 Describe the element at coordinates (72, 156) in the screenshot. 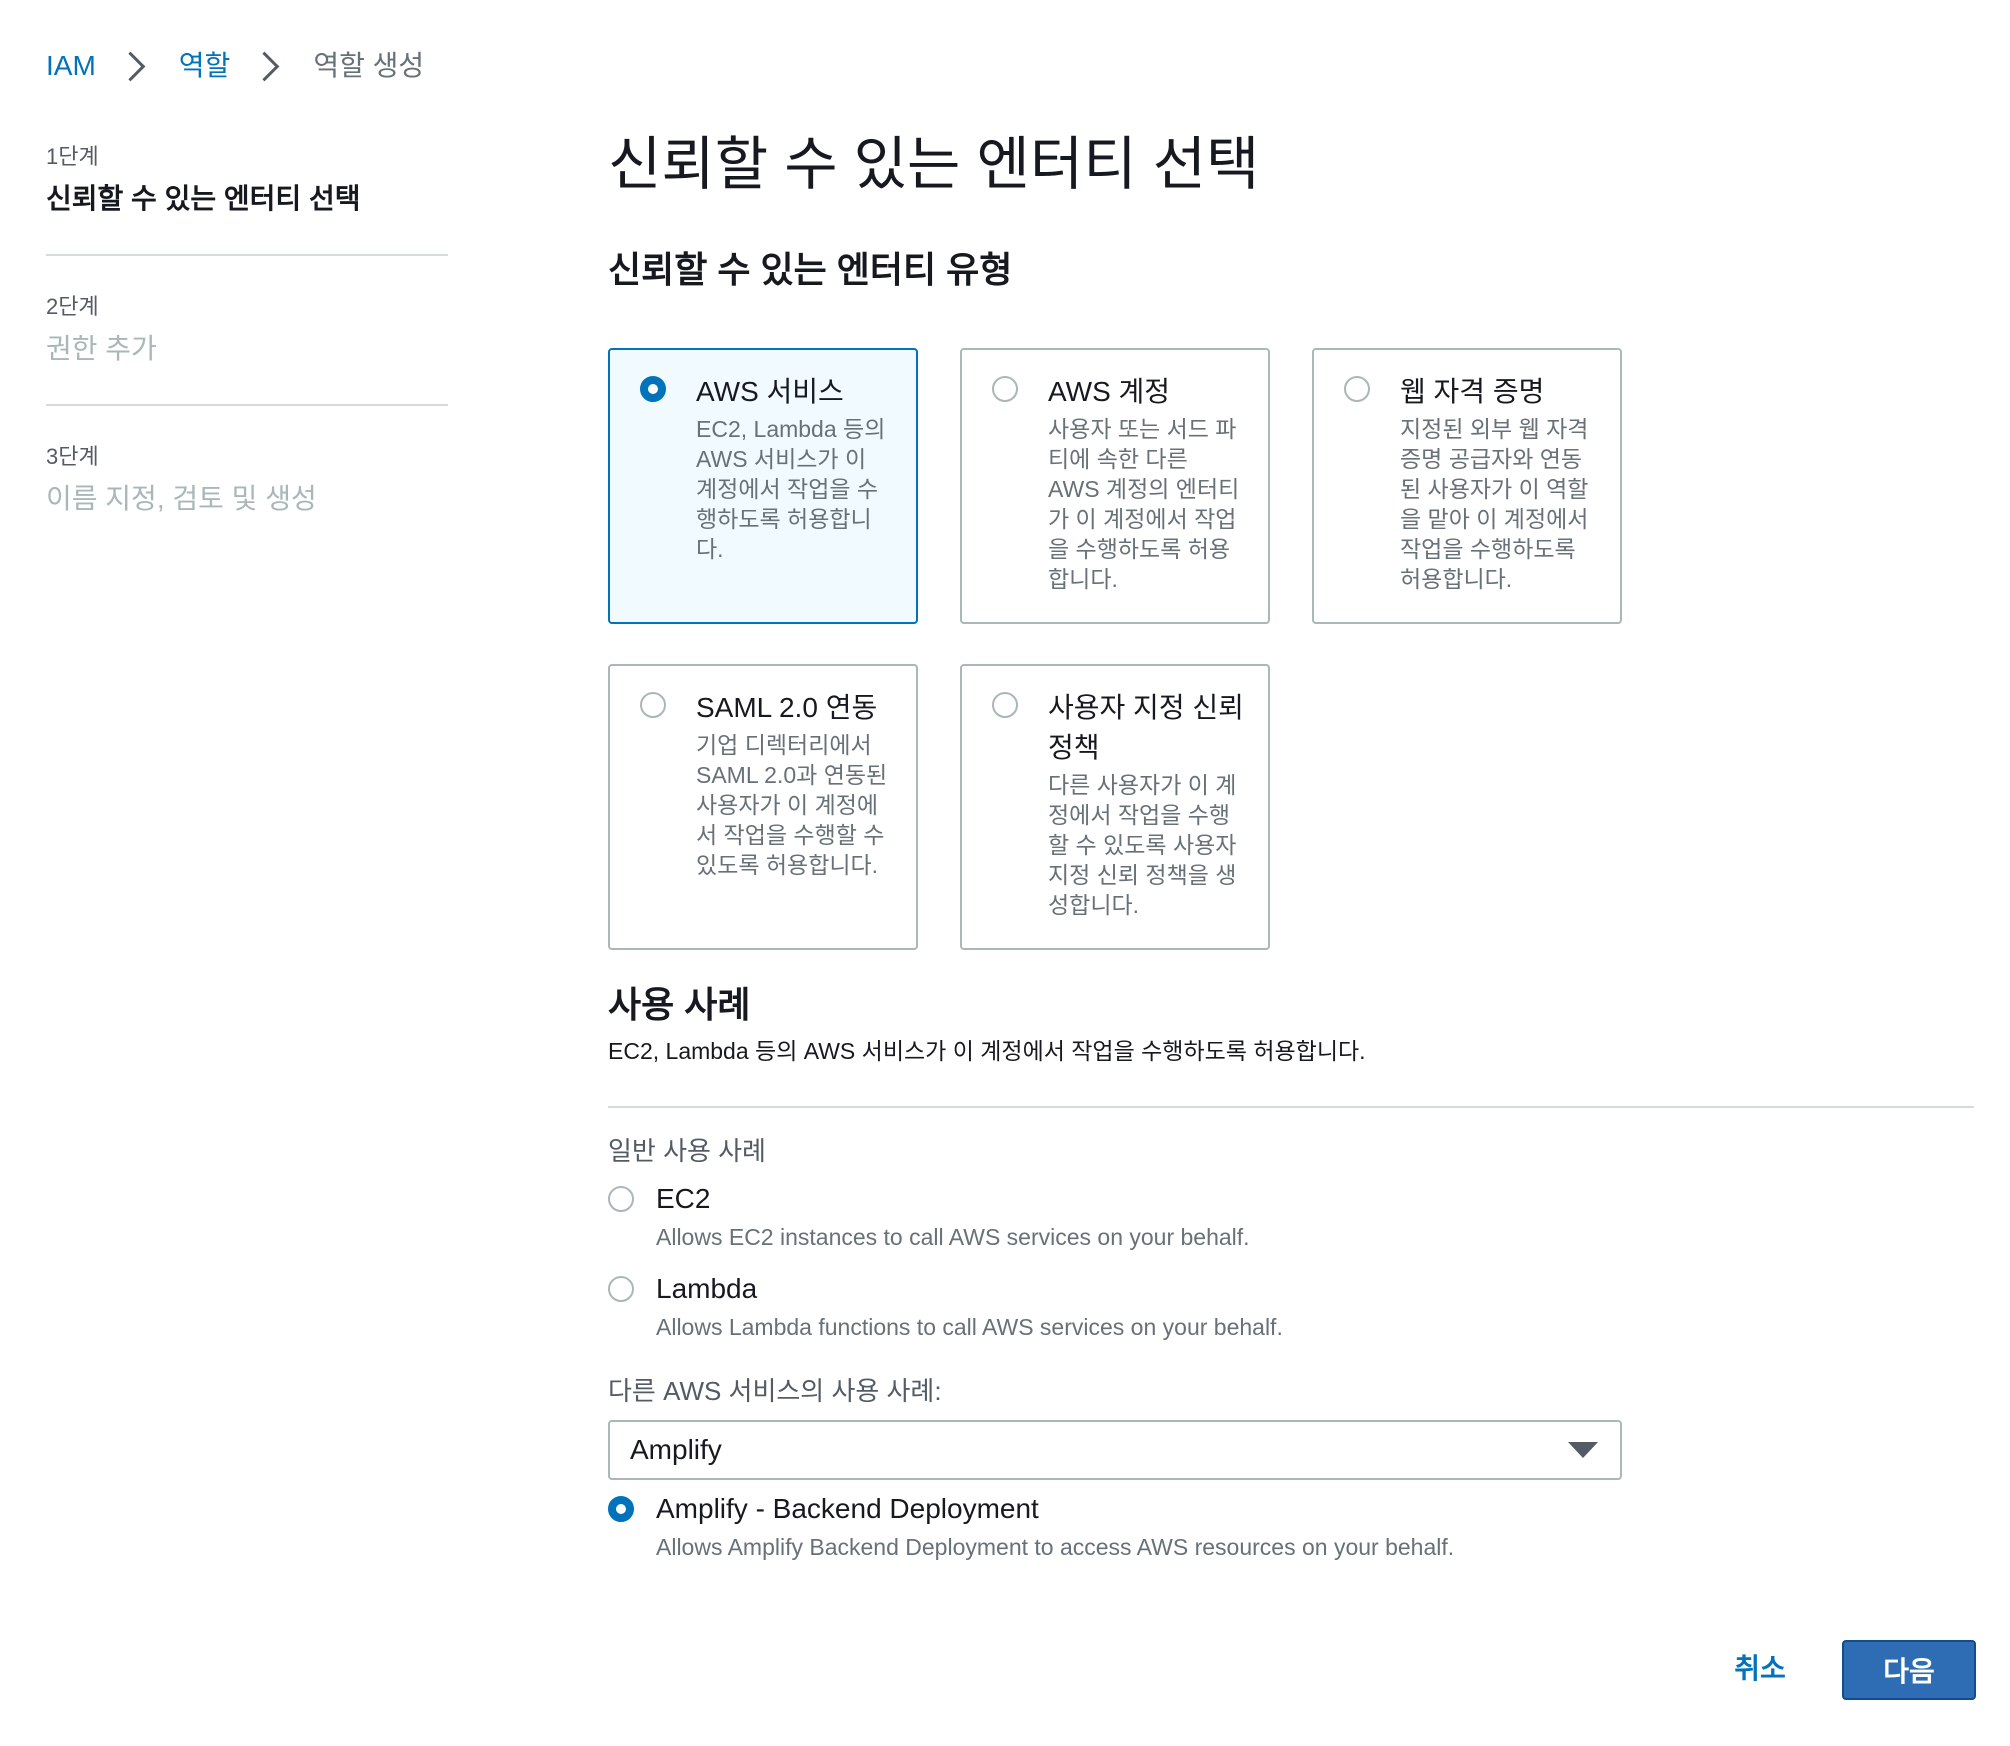

I see `step-number: 1단계` at that location.